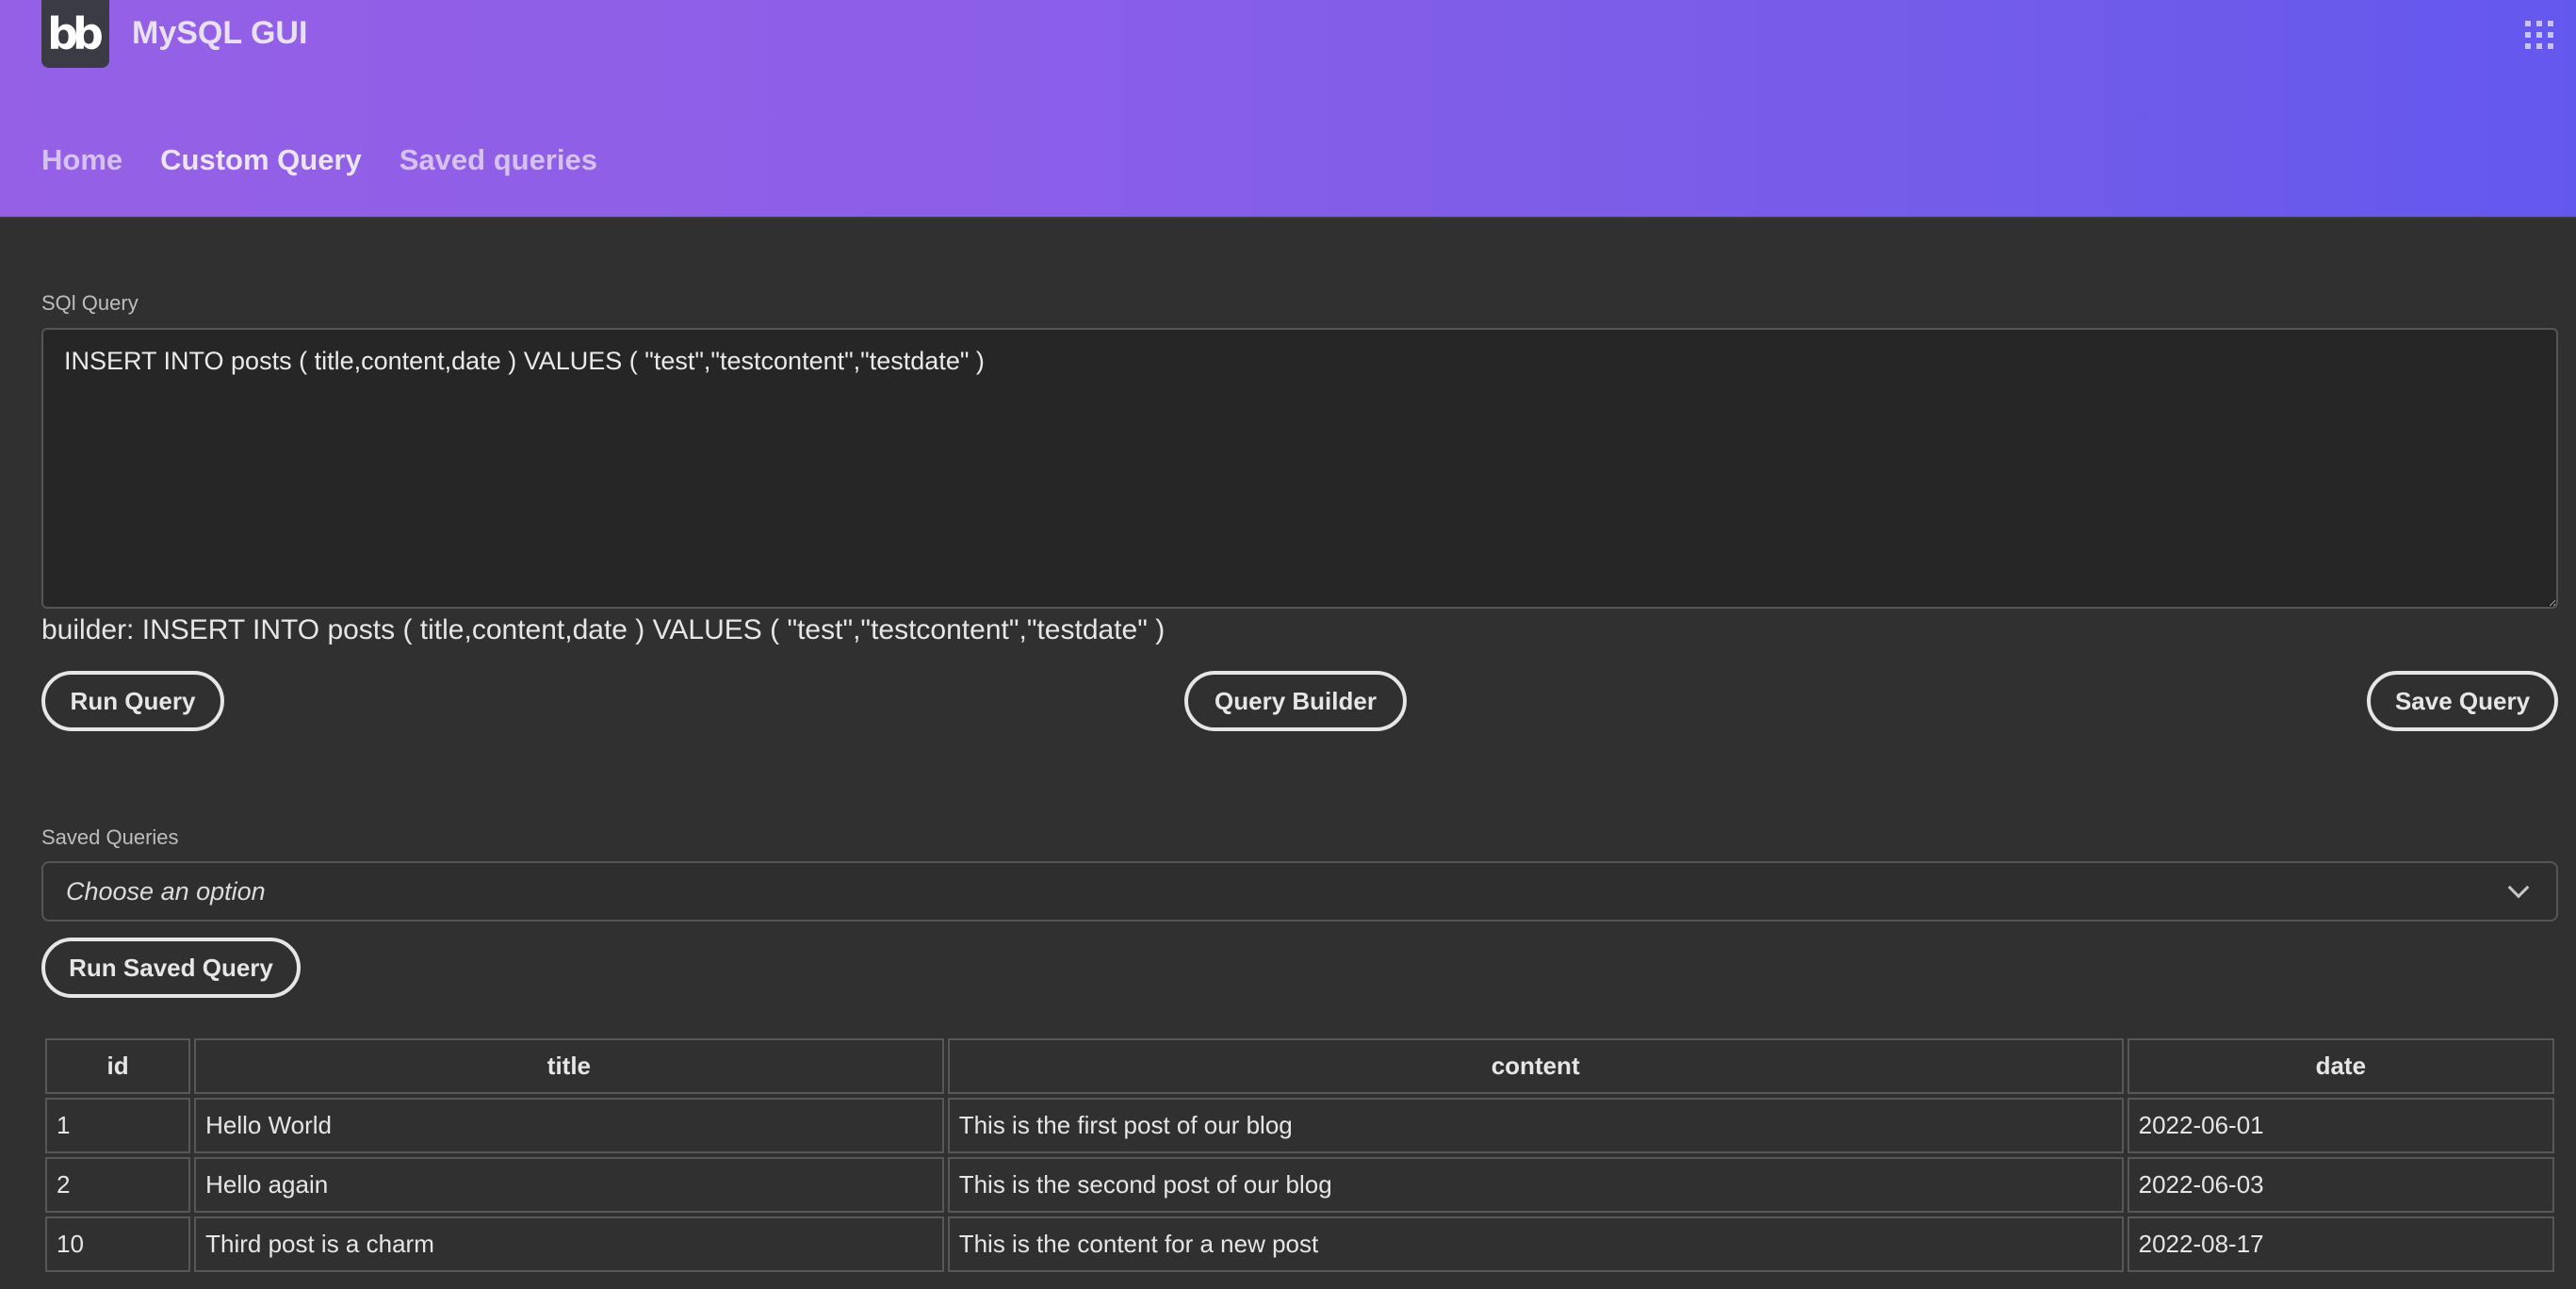  What do you see at coordinates (118, 1244) in the screenshot?
I see `cell-id: 10` at bounding box center [118, 1244].